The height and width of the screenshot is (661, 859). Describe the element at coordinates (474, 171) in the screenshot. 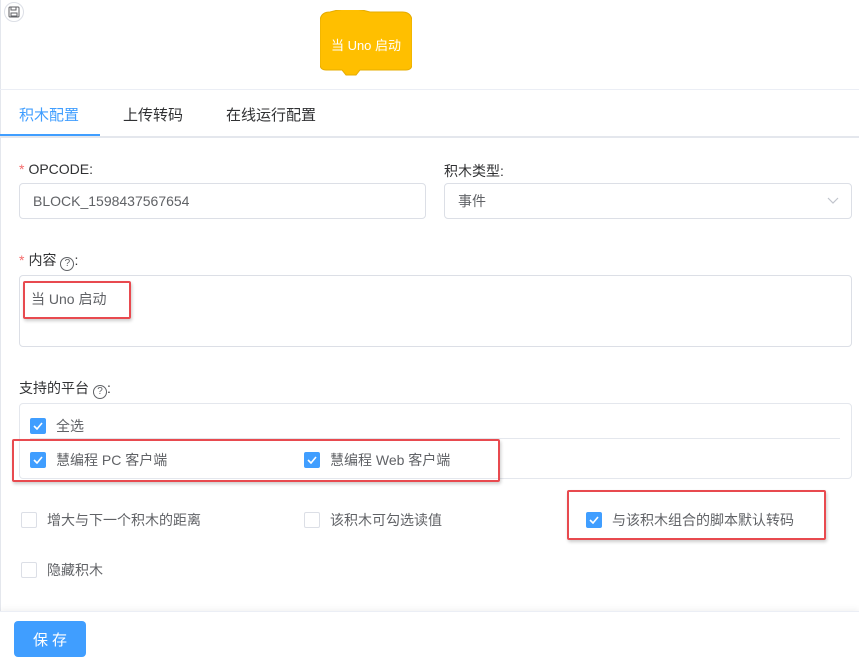

I see `block-type-label: 积木类型:` at that location.